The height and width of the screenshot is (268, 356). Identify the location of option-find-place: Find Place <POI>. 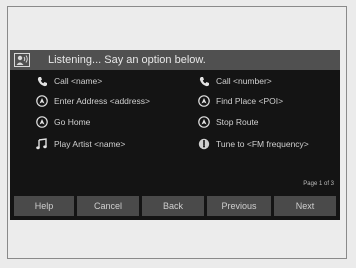
(240, 101).